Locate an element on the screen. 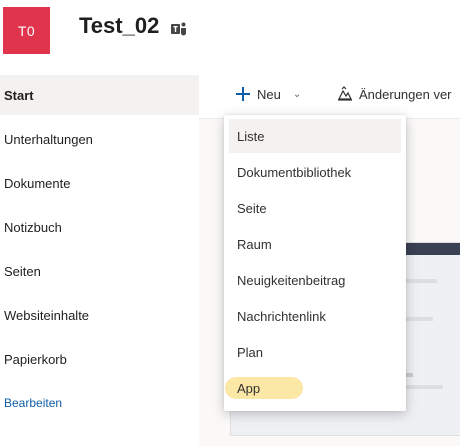 The image size is (460, 446). nav-item-unterhaltungen: Unterhaltungen is located at coordinates (99, 139).